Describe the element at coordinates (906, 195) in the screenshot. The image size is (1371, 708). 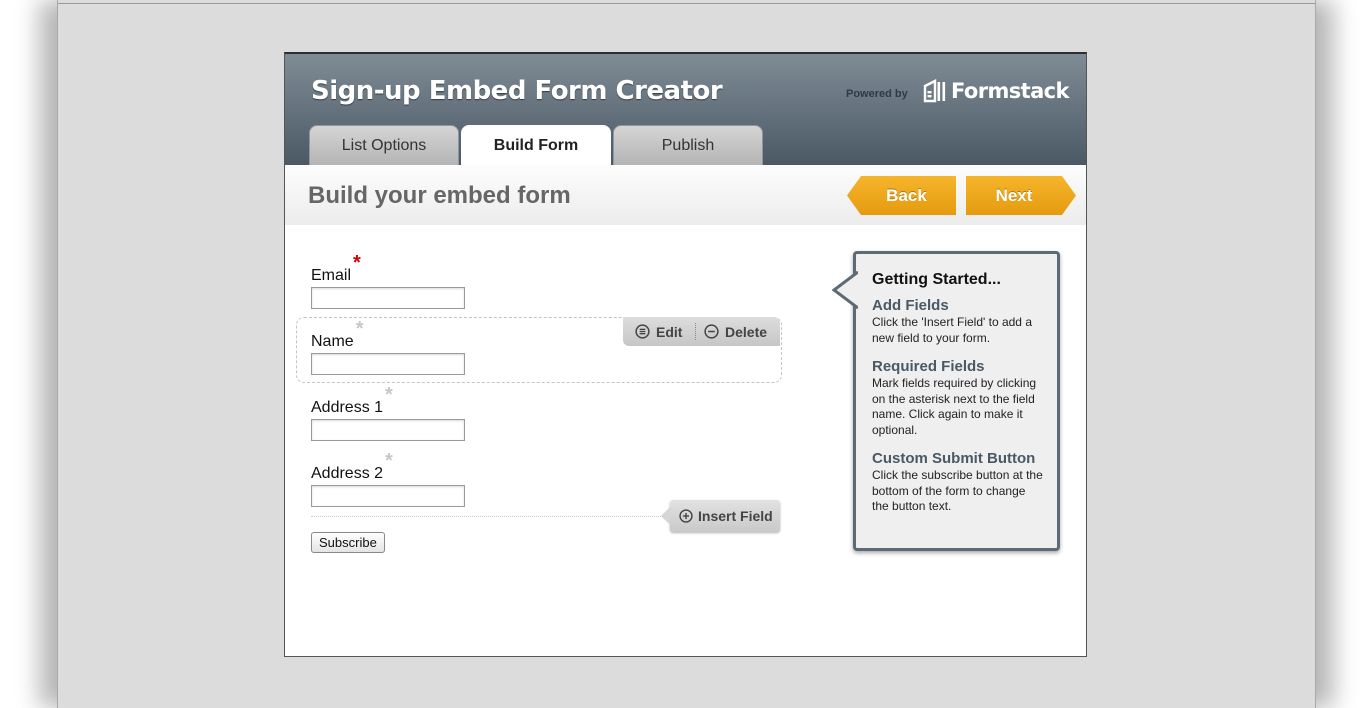
I see `back-button-label: Back` at that location.